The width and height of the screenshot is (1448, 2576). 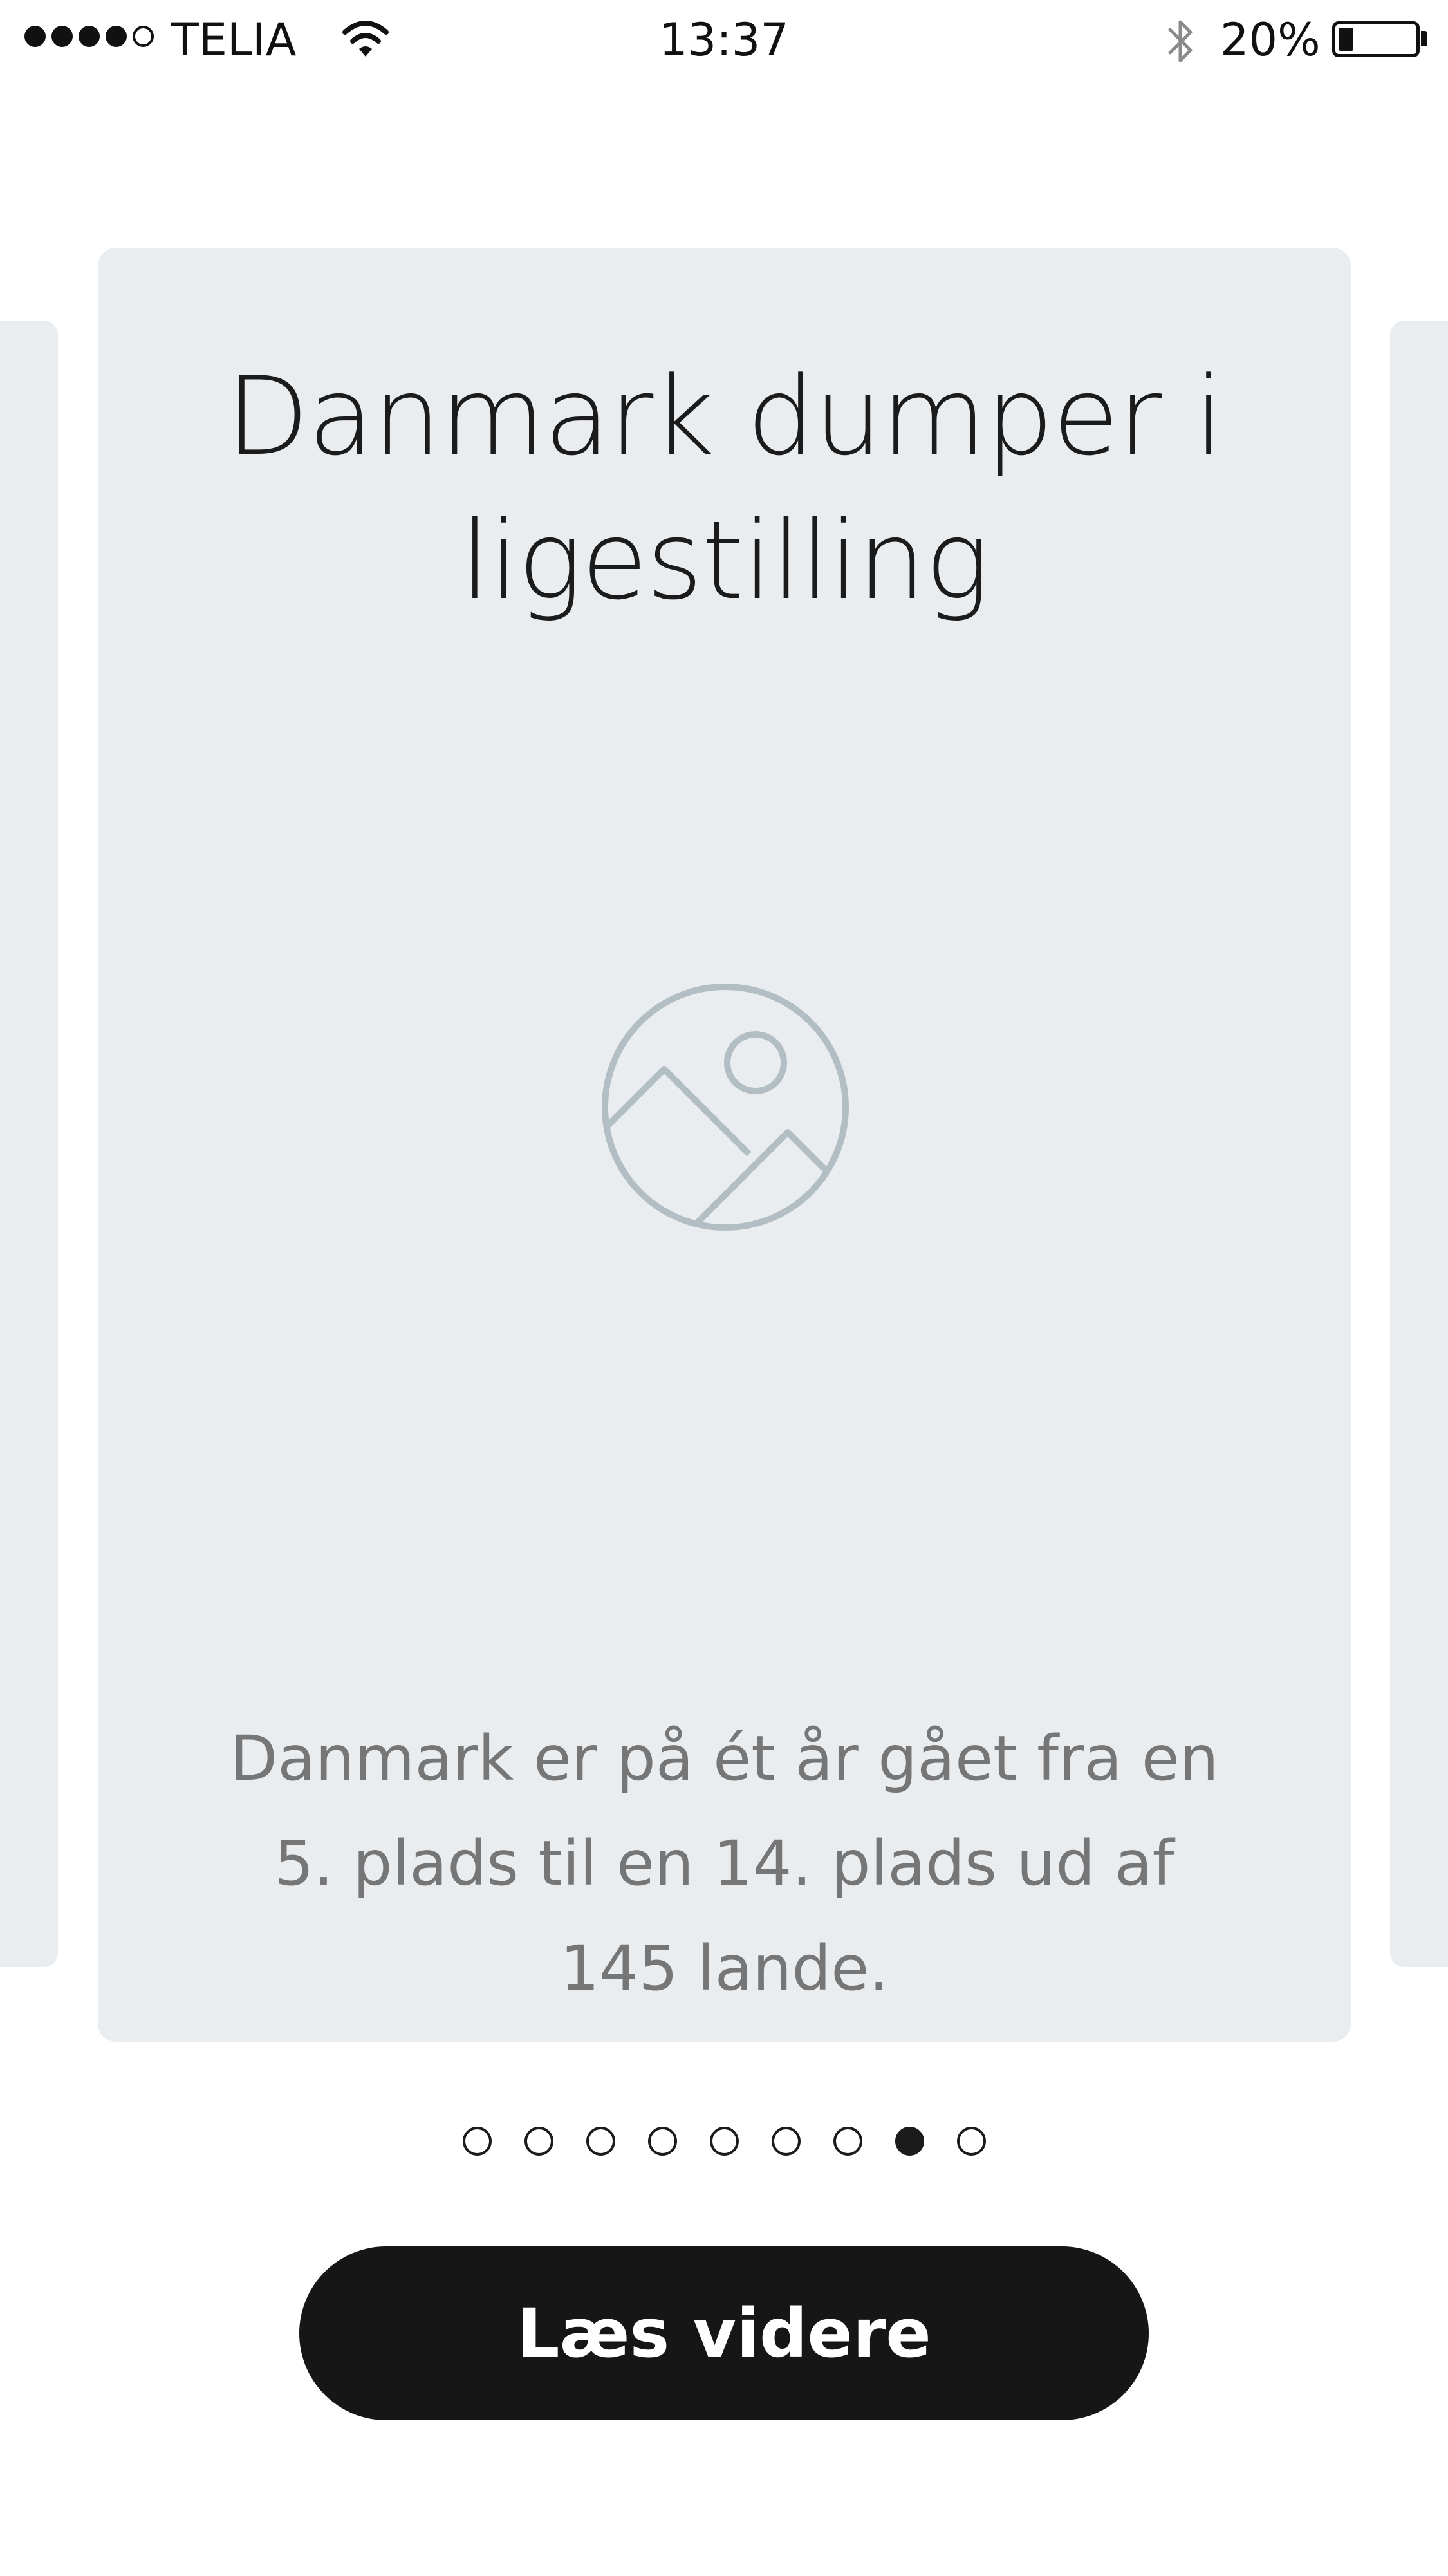 I want to click on battery-icon, so click(x=1376, y=39).